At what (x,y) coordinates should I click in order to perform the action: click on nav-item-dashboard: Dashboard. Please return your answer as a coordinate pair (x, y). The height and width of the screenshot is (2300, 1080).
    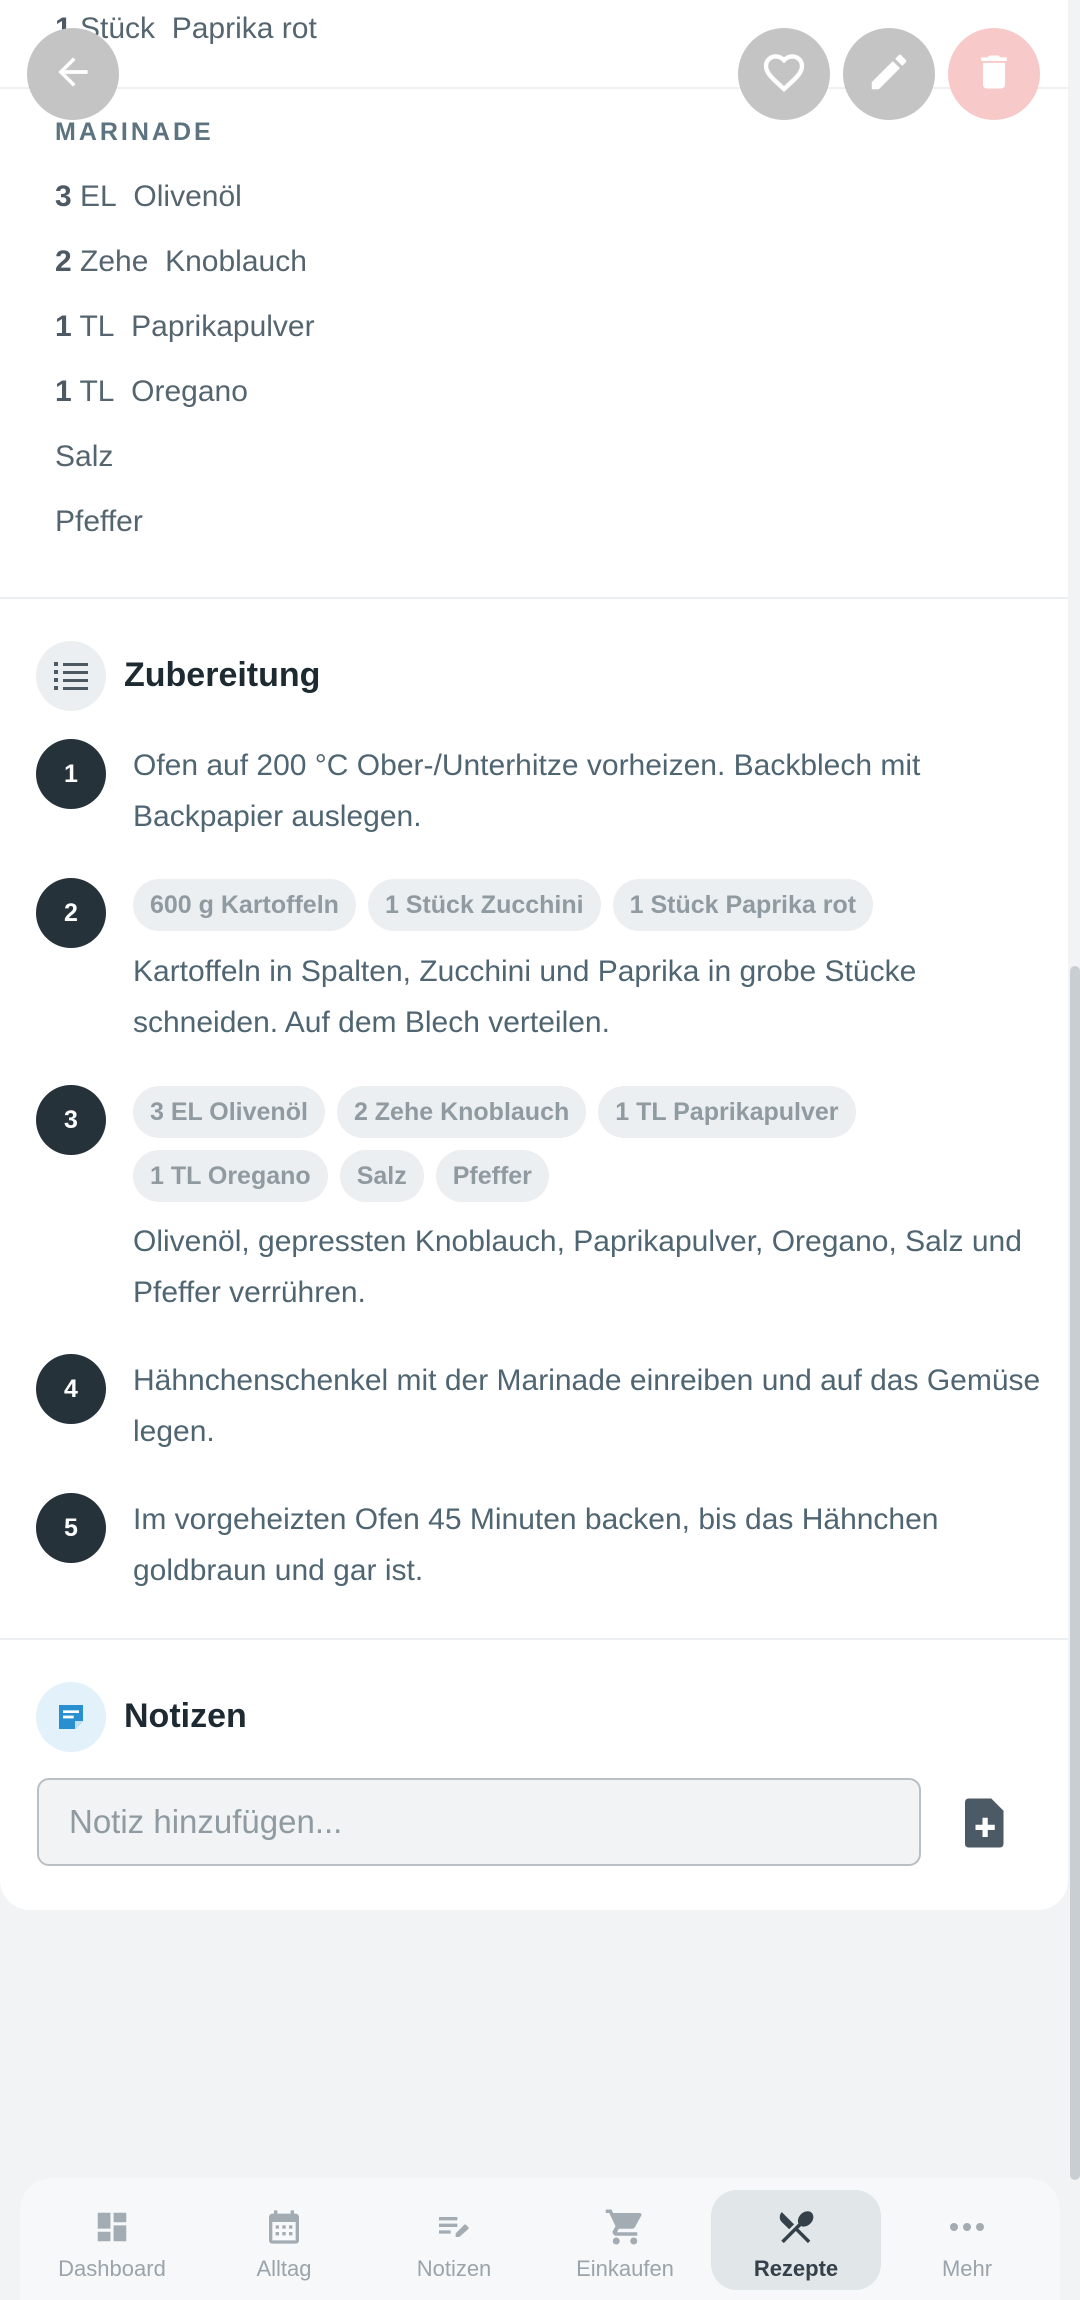
    Looking at the image, I should click on (112, 2240).